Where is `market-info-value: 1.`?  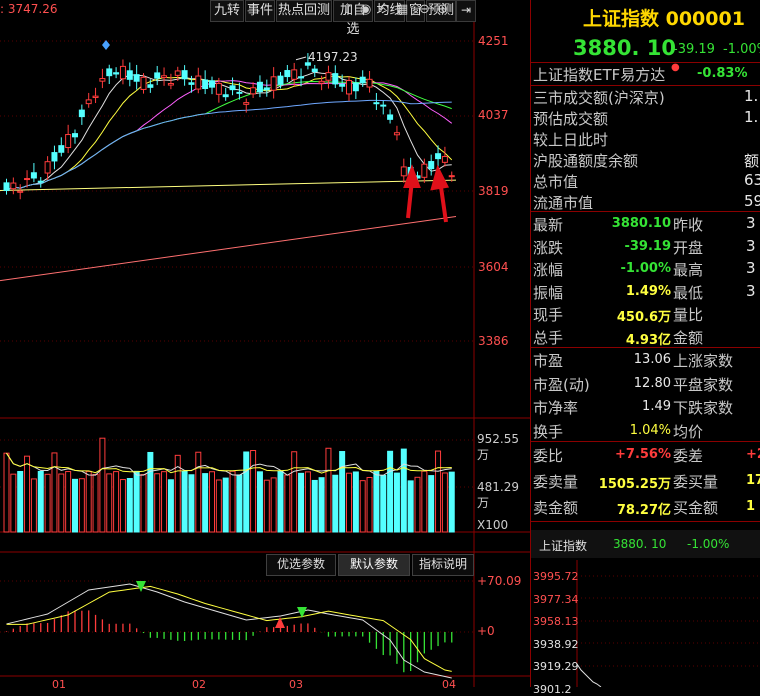 market-info-value: 1. is located at coordinates (751, 117).